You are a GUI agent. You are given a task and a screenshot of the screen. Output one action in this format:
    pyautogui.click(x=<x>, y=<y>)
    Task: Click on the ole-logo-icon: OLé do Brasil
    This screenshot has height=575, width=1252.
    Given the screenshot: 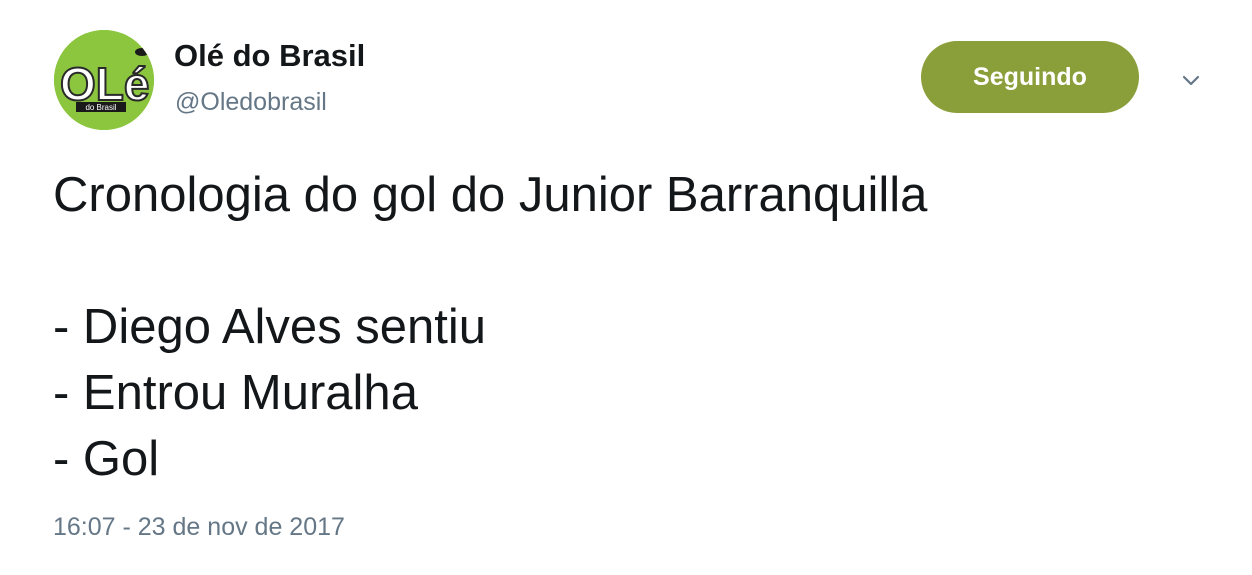 What is the action you would take?
    pyautogui.click(x=104, y=80)
    